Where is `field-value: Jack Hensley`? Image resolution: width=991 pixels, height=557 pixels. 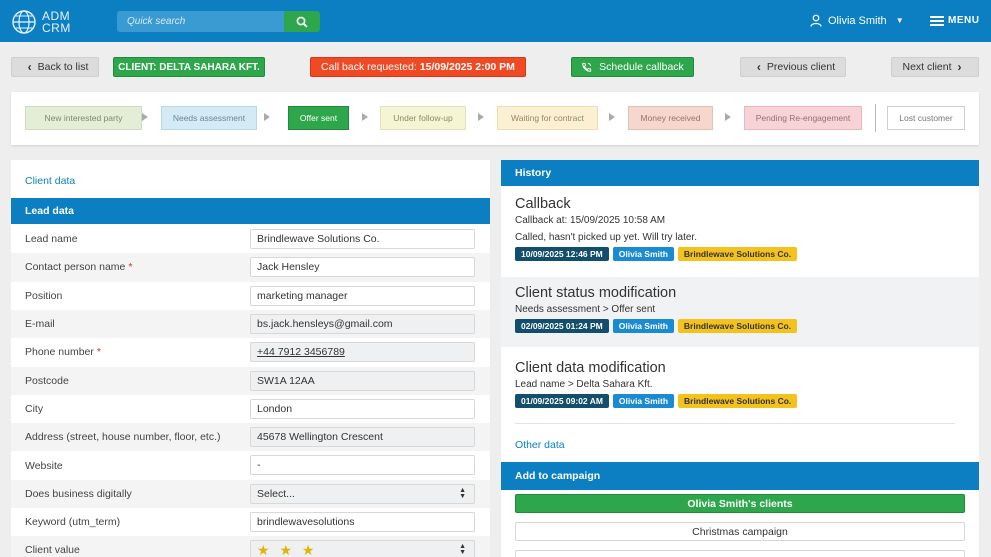
field-value: Jack Hensley is located at coordinates (288, 267).